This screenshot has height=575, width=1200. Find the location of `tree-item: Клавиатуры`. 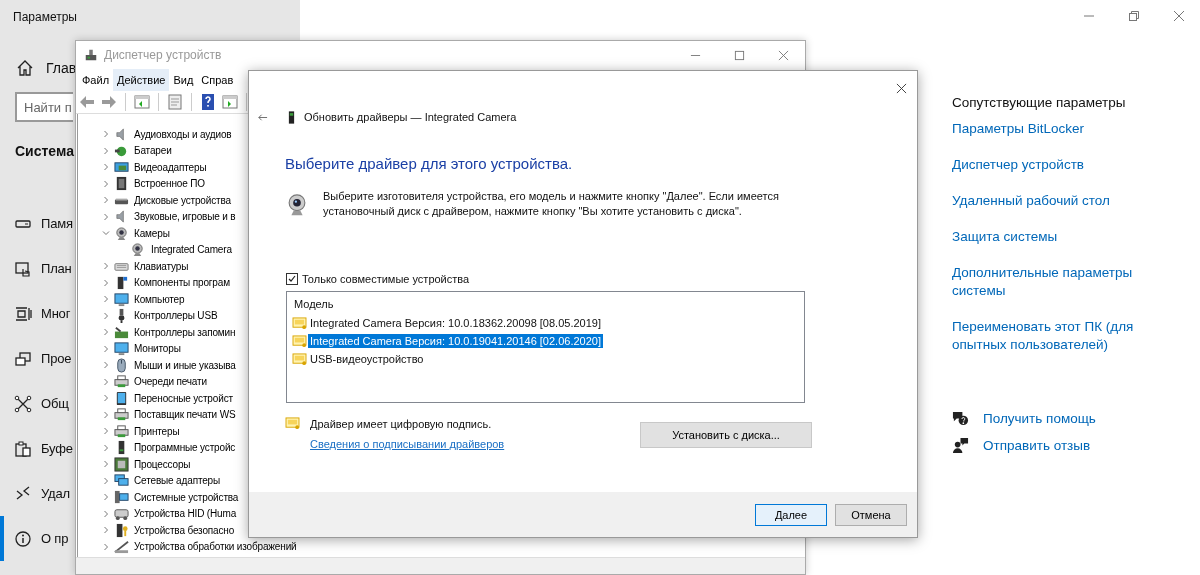

tree-item: Клавиатуры is located at coordinates (161, 266).